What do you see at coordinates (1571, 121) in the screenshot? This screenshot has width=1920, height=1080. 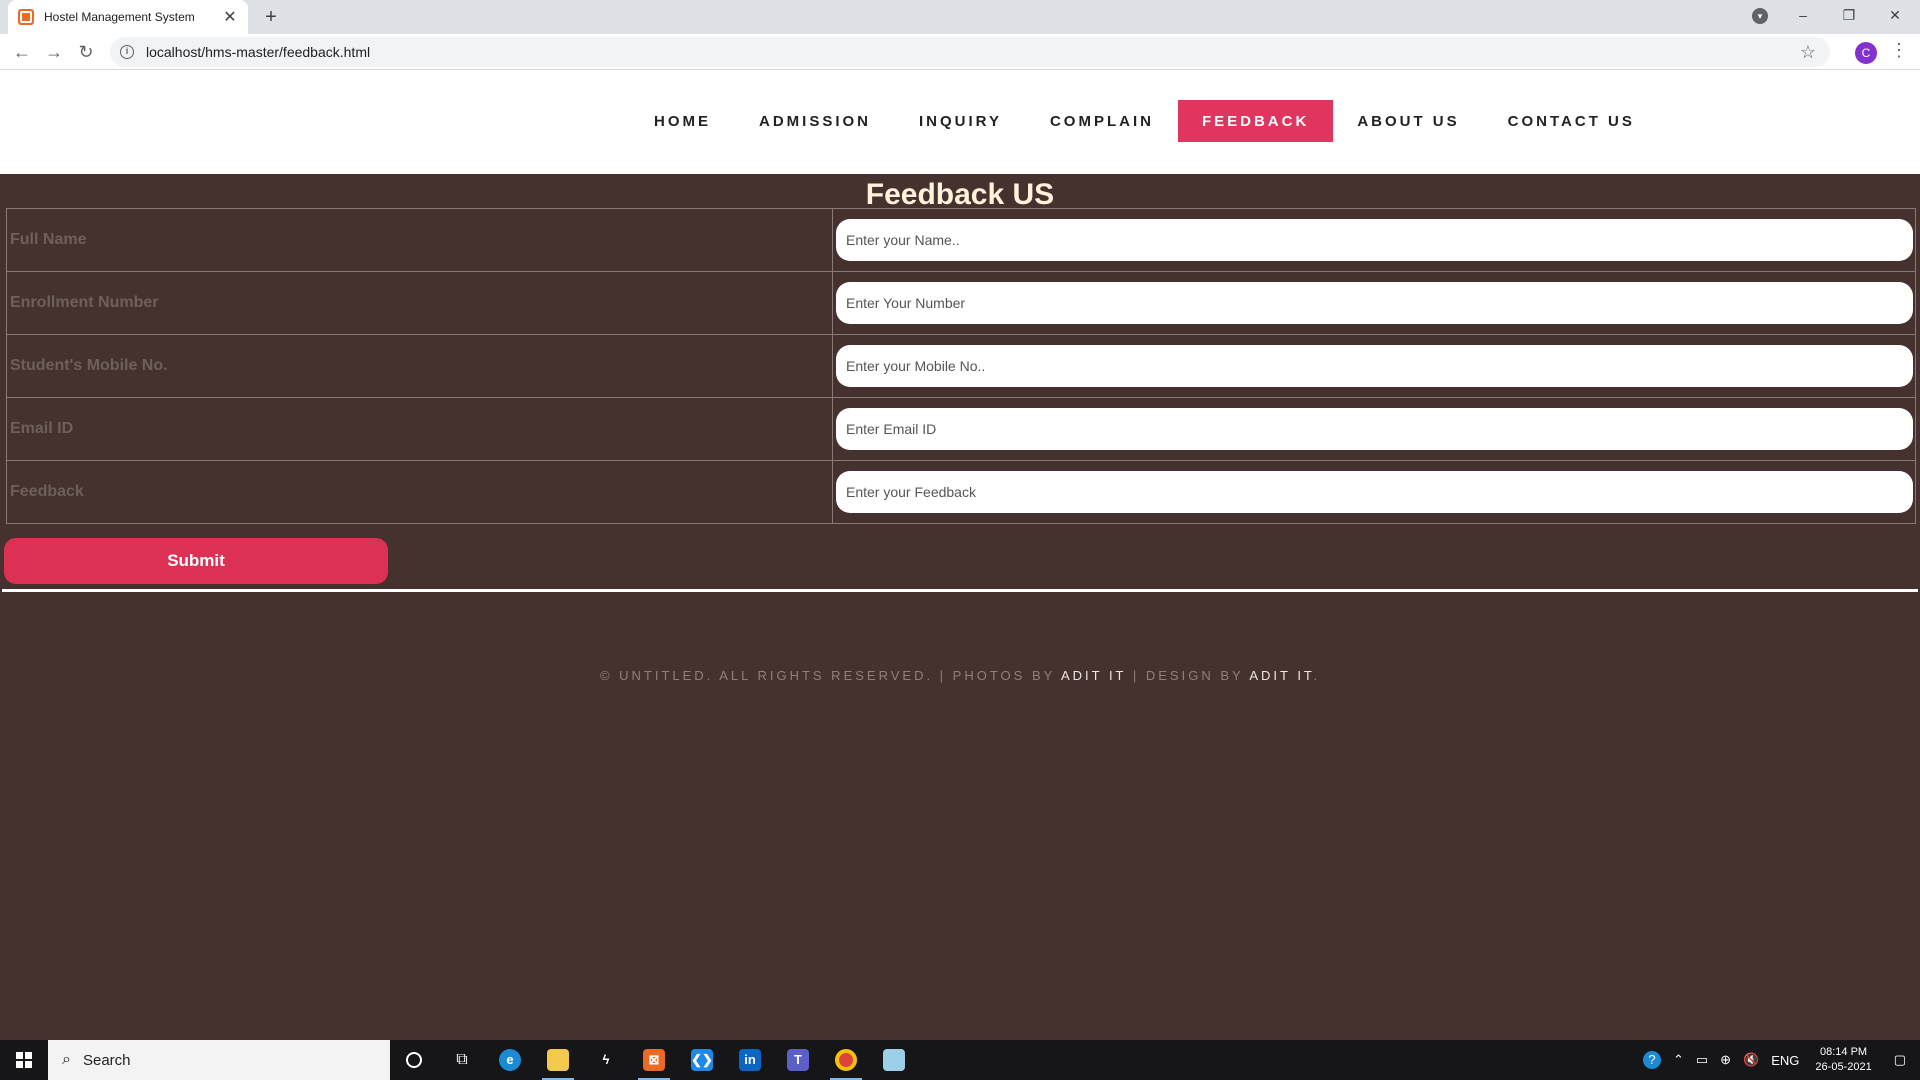 I see `nav-contact-us: CONTACT US` at bounding box center [1571, 121].